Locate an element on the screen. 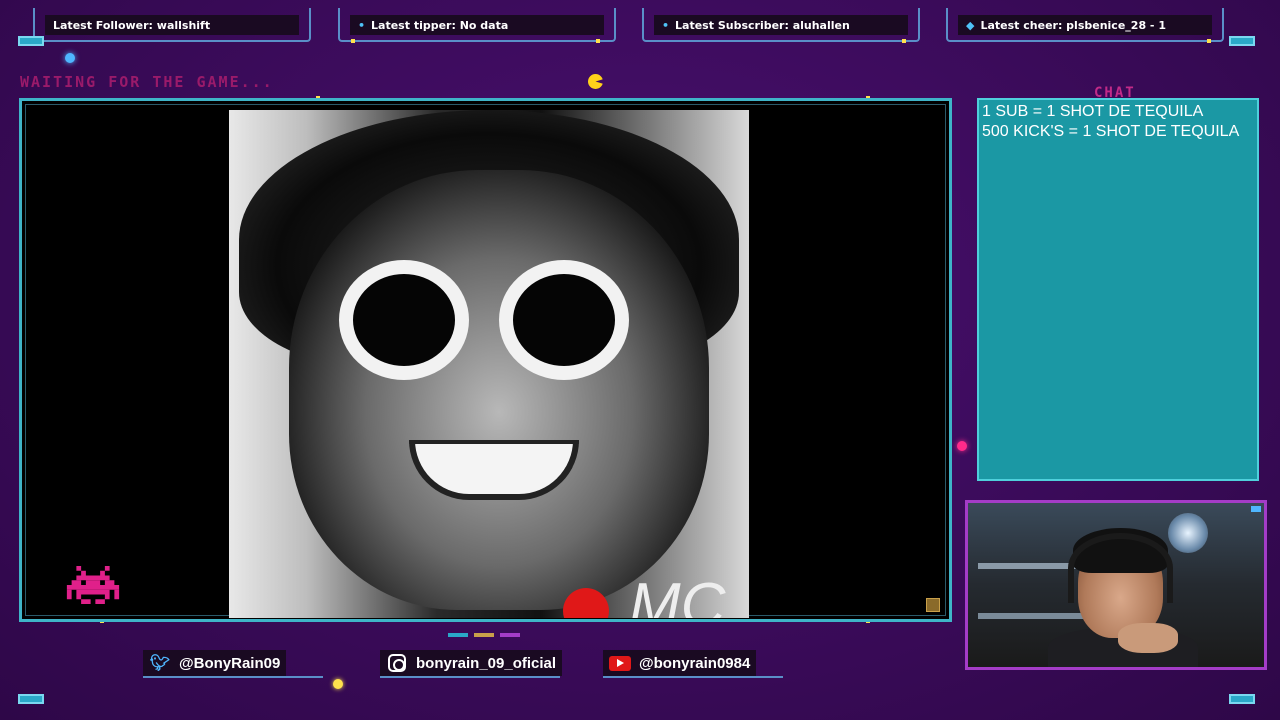 This screenshot has width=1280, height=720. latest-follower-panel: Latest Follower: wallshift is located at coordinates (172, 25).